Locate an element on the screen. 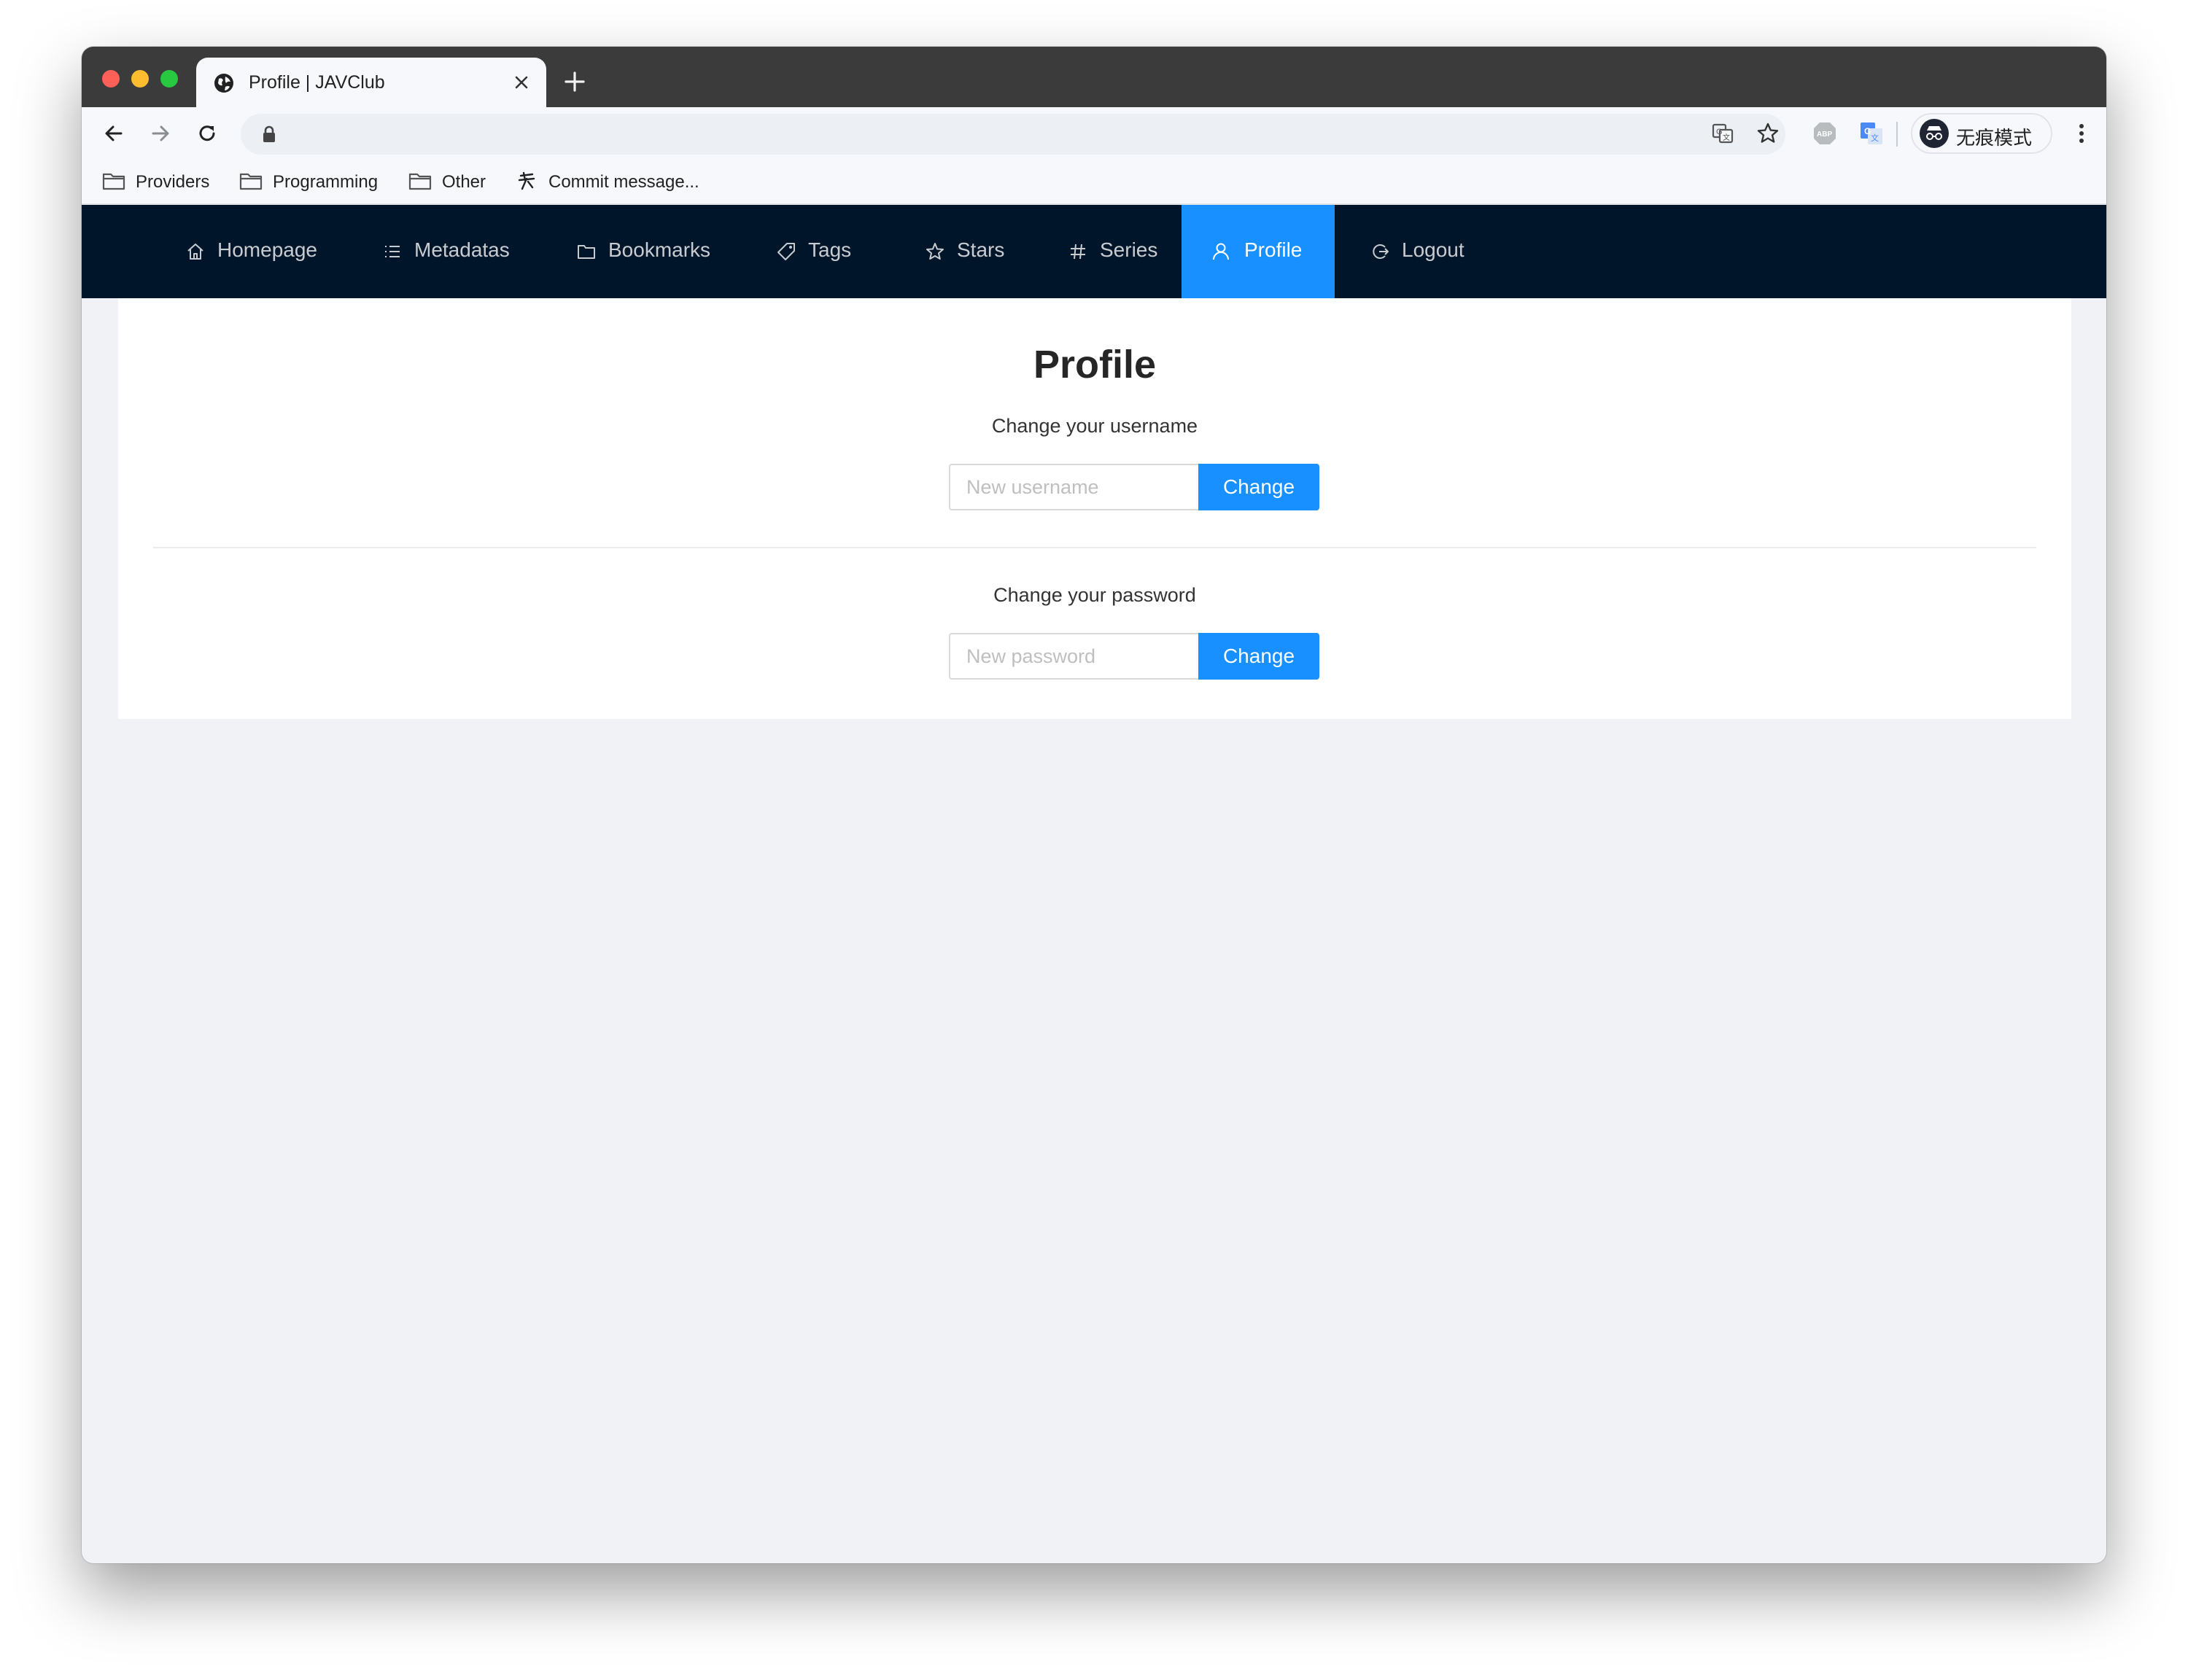 This screenshot has height=1680, width=2188. list-icon is located at coordinates (392, 251).